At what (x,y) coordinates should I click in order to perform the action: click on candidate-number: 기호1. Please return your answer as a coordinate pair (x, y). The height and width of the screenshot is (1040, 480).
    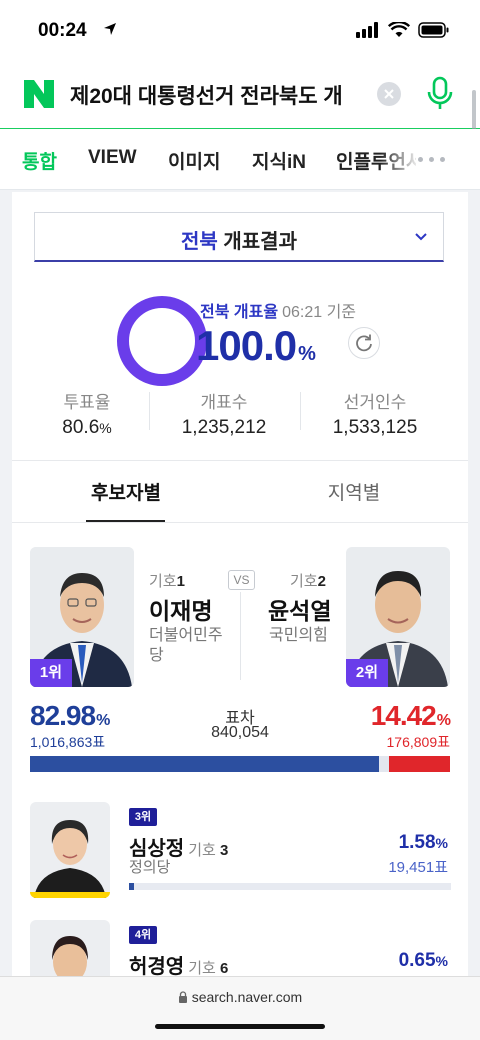
    Looking at the image, I should click on (167, 580).